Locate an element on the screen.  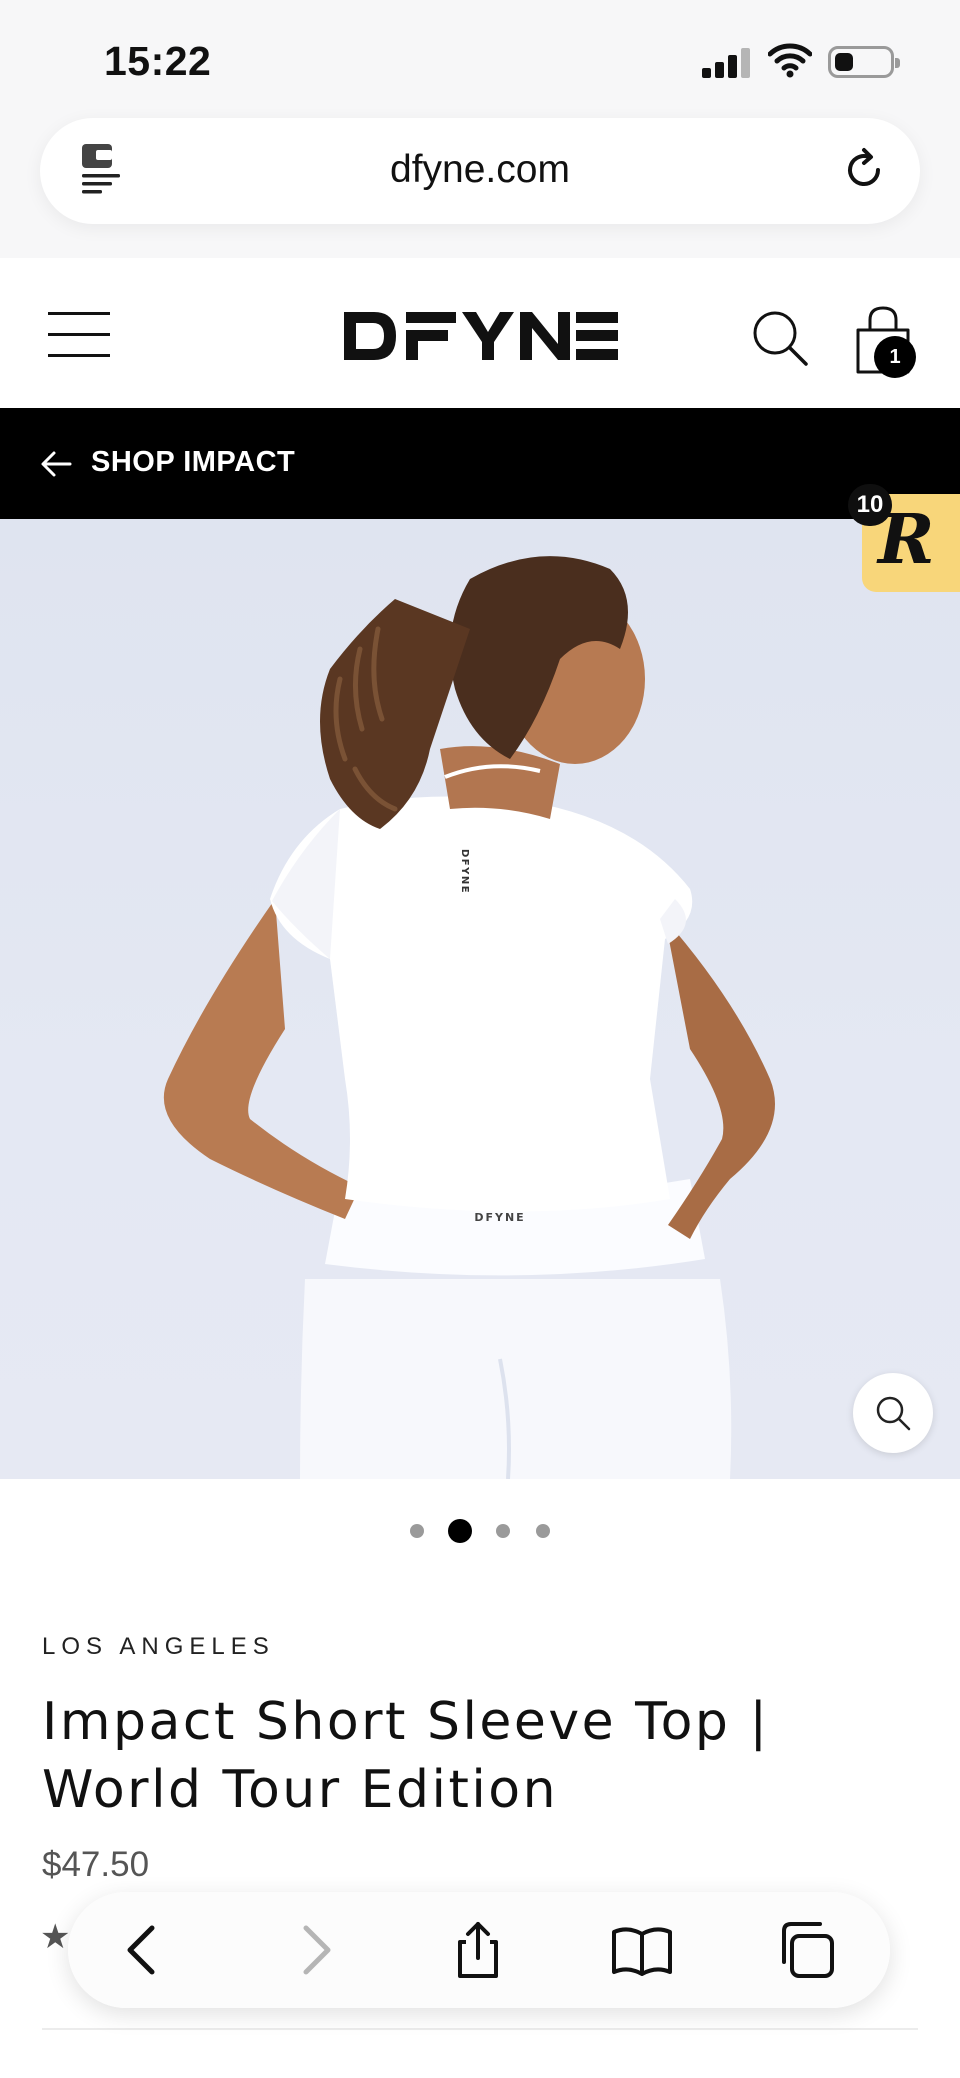
status-time: 15:22 is located at coordinates (158, 61).